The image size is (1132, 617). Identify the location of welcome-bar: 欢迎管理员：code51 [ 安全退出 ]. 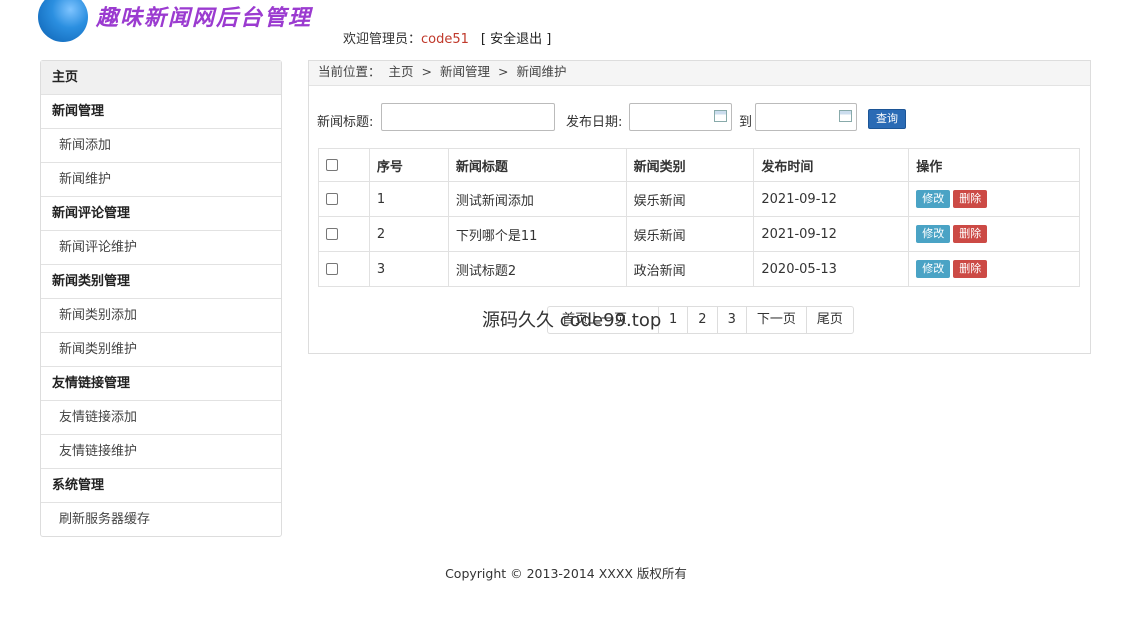
(447, 37).